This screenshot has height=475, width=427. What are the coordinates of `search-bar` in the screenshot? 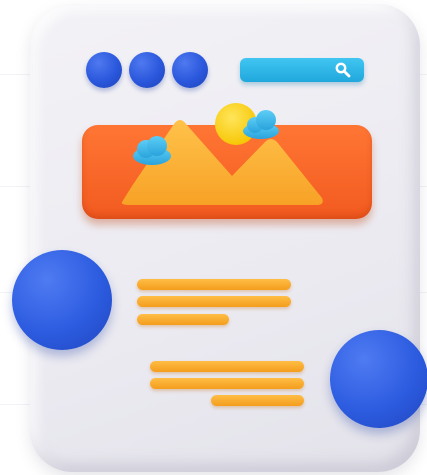 It's located at (302, 70).